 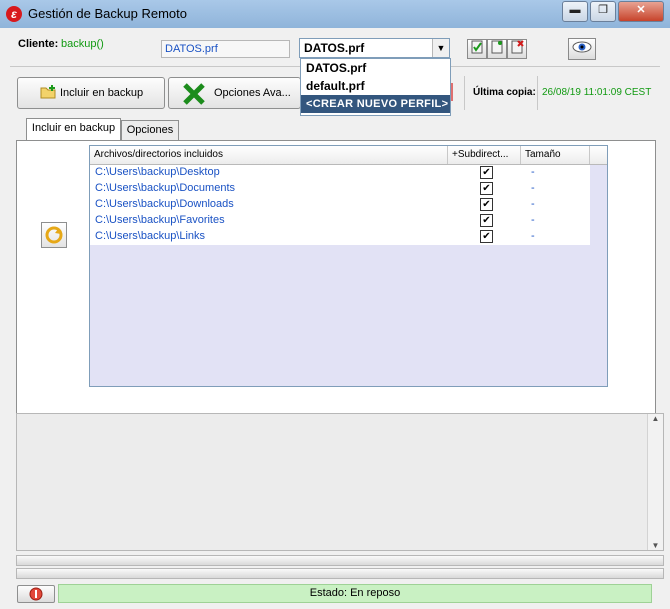 I want to click on list-item: C:\Users\backup\Links ✔ -, so click(x=340, y=237).